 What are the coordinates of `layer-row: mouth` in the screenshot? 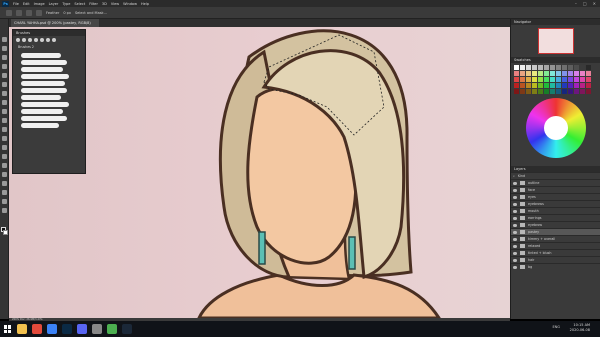 It's located at (555, 210).